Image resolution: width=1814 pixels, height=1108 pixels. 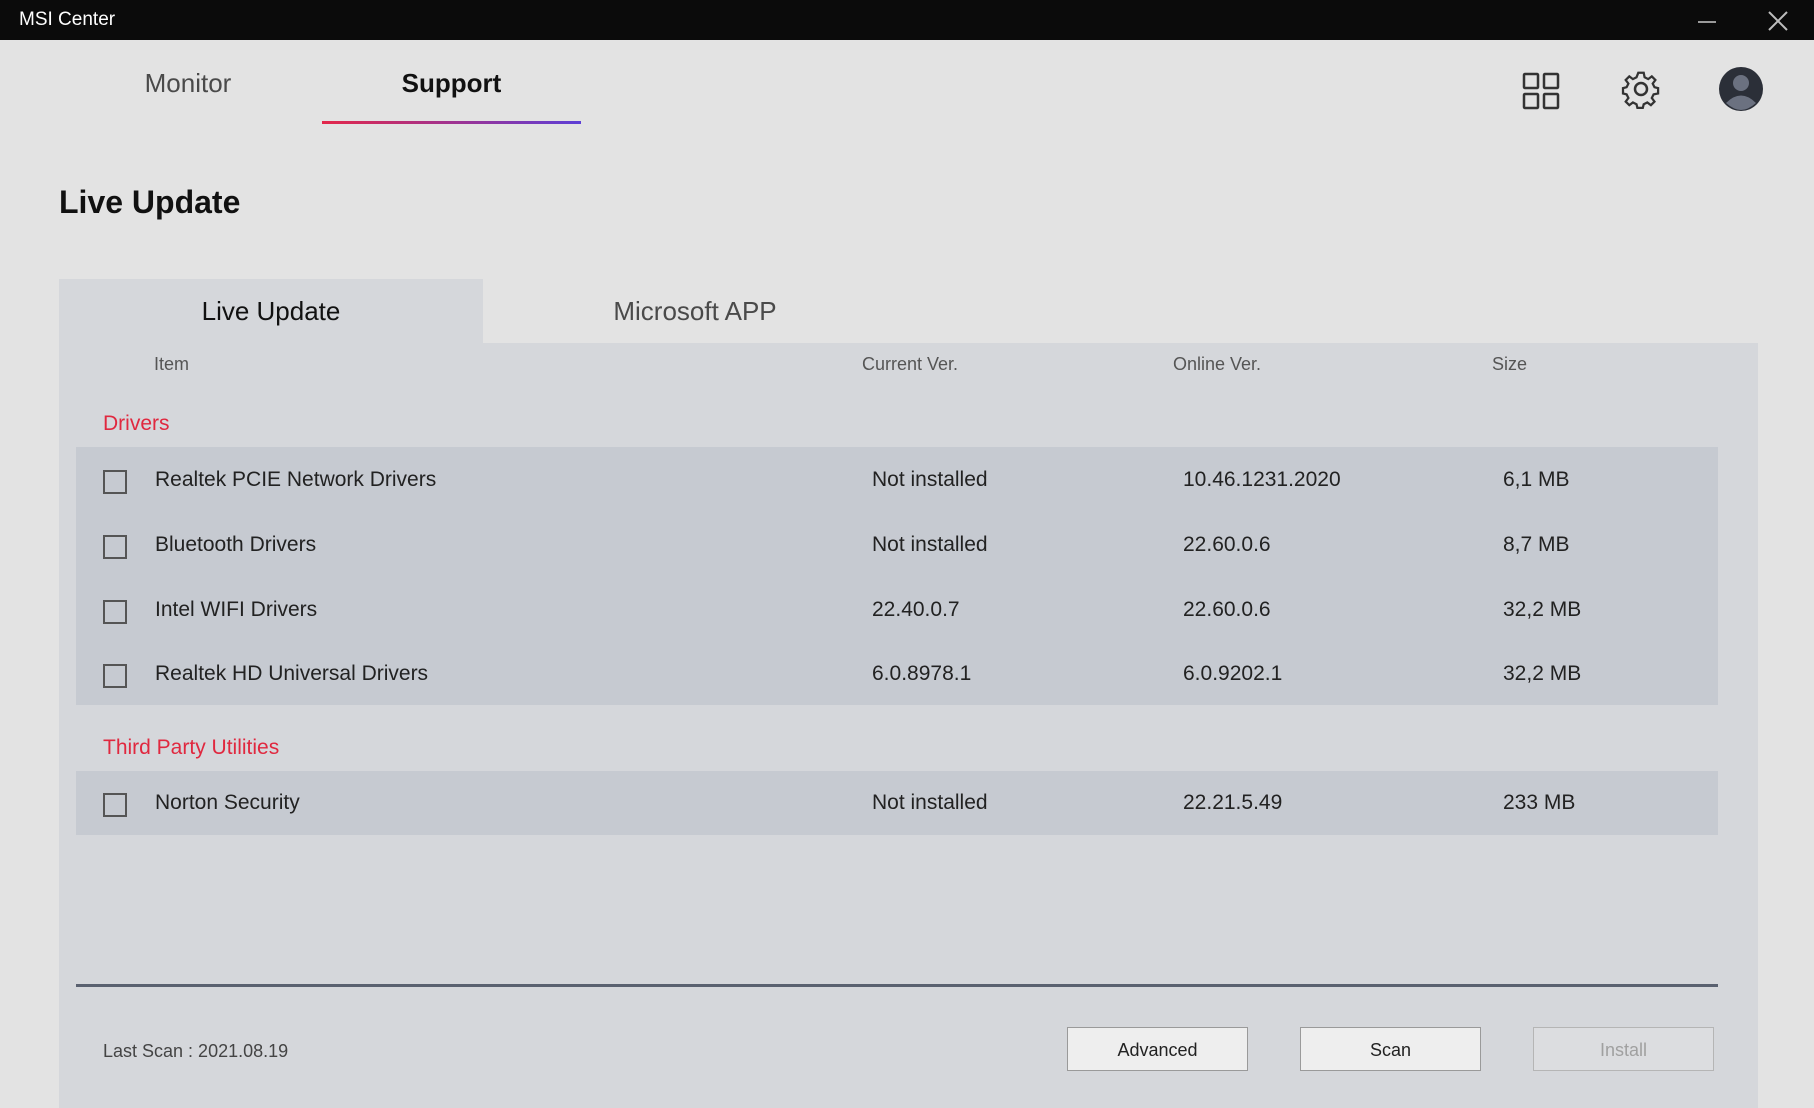 I want to click on row-item-name: Bluetooth Drivers, so click(x=236, y=544).